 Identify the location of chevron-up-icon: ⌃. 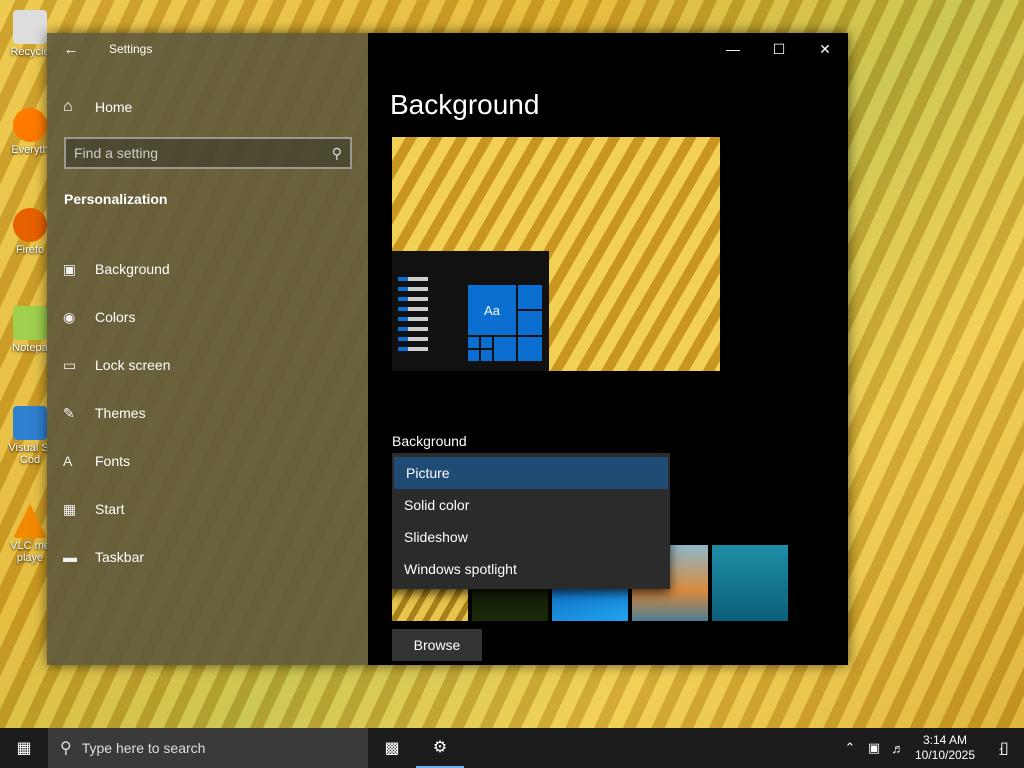
(850, 747).